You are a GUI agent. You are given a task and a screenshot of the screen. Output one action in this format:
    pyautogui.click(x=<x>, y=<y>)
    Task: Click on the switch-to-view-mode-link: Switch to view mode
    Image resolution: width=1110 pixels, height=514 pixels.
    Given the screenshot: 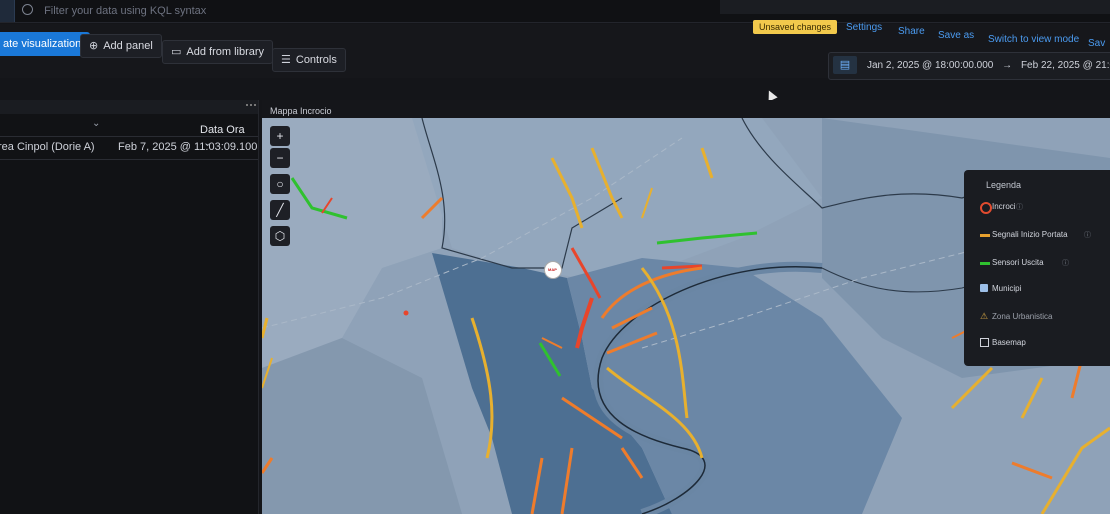 What is the action you would take?
    pyautogui.click(x=1033, y=39)
    